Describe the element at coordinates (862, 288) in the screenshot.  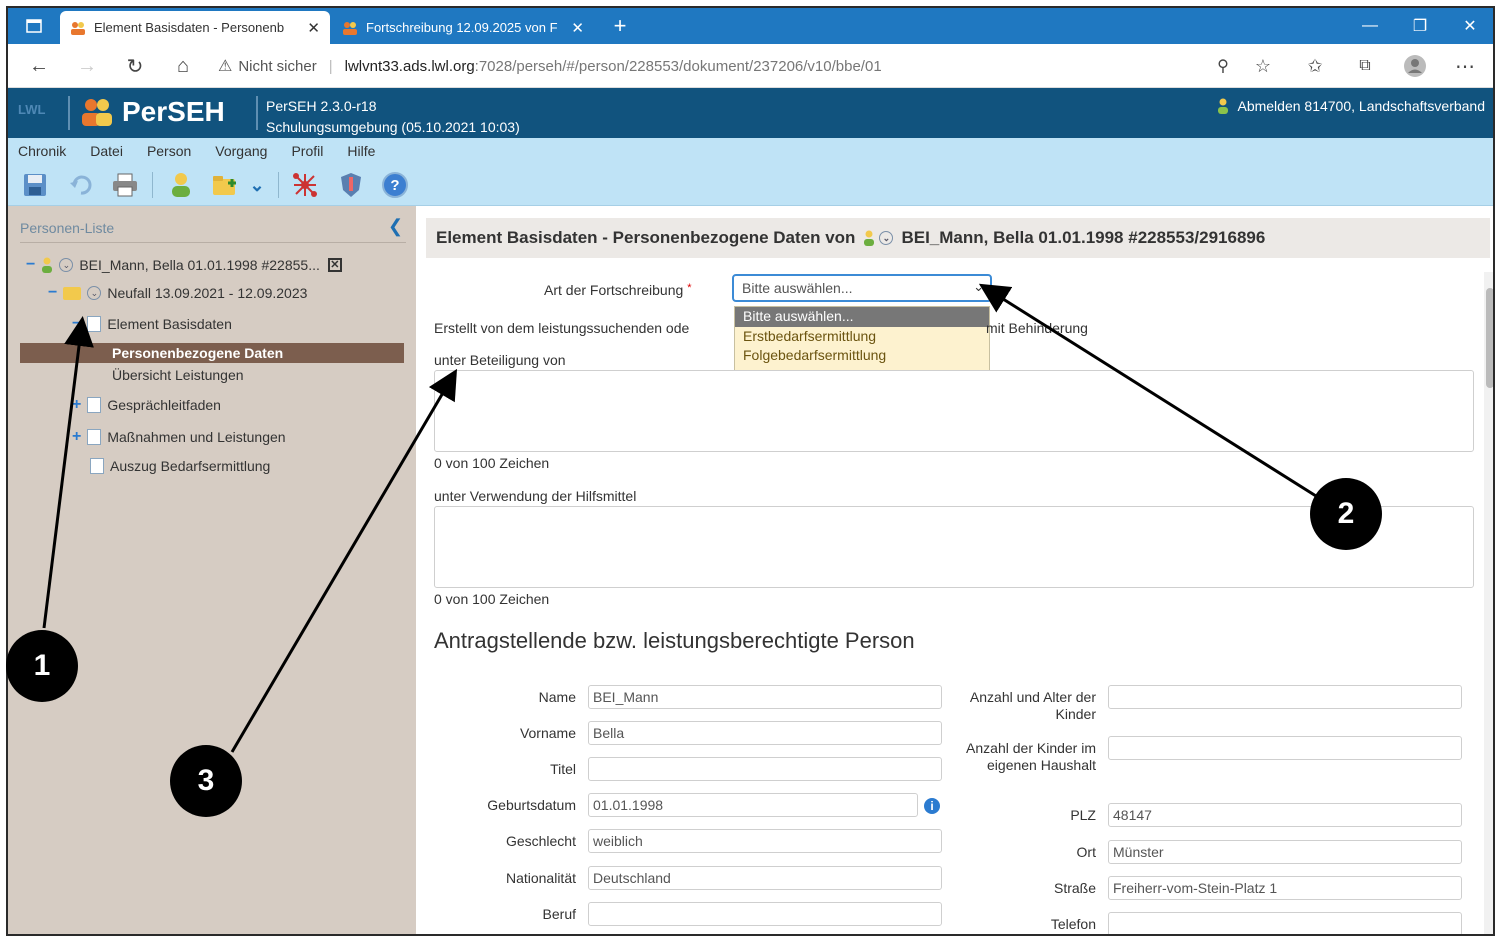
I see `art-select: Bitte auswählen... ⌄` at that location.